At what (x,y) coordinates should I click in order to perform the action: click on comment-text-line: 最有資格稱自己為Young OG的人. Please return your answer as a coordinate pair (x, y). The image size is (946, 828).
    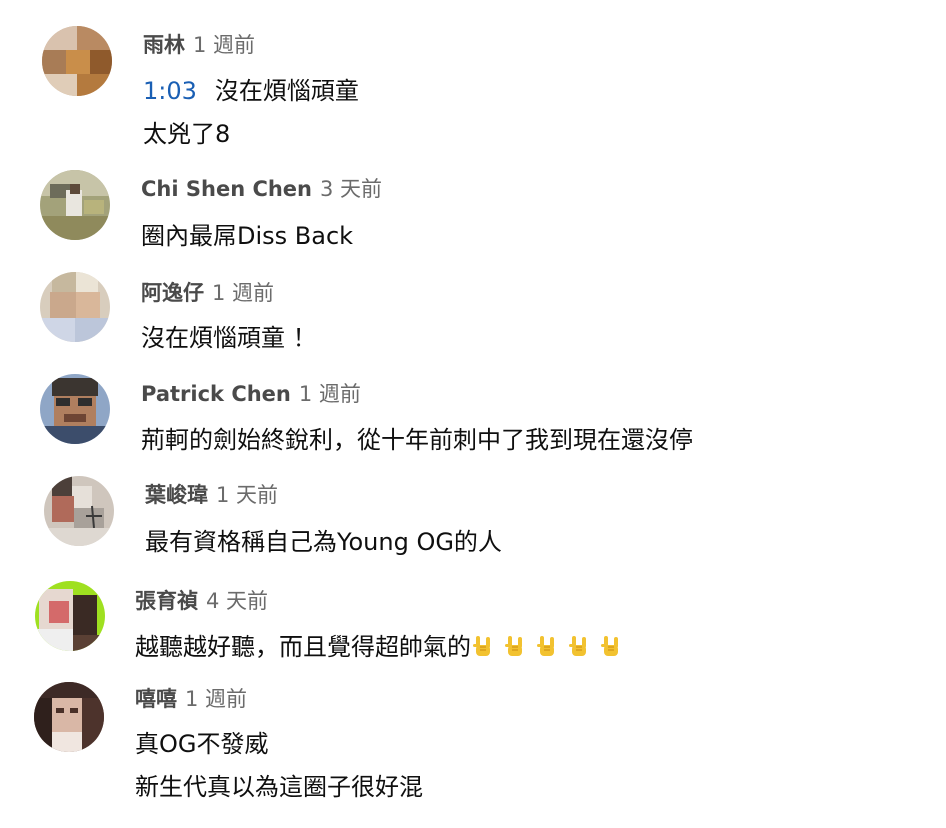
    Looking at the image, I should click on (323, 542).